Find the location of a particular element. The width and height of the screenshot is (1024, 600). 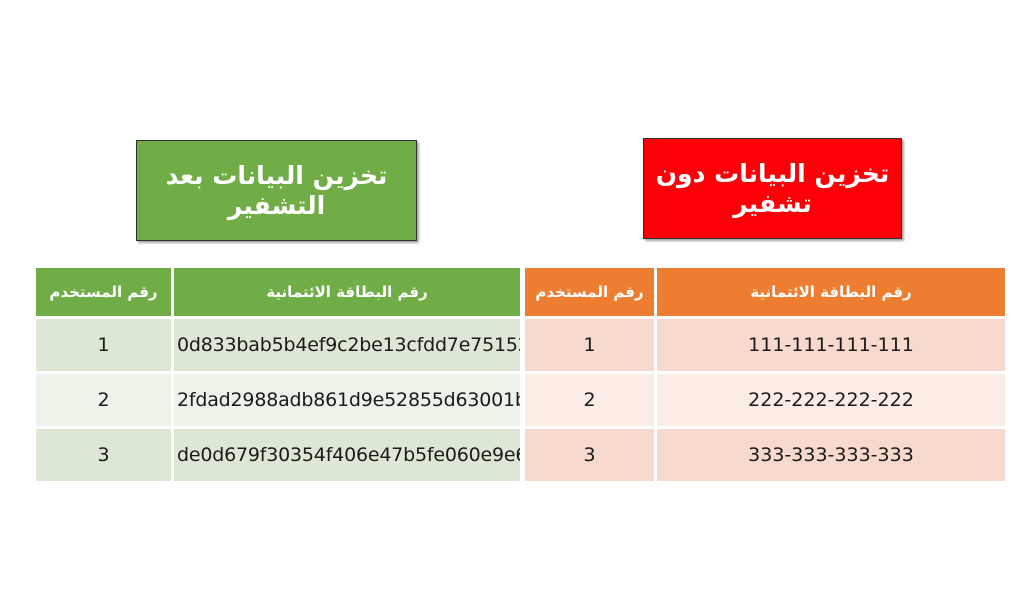

plain-storage-title-banner: تخزين البيانات دون تشفير is located at coordinates (772, 188).